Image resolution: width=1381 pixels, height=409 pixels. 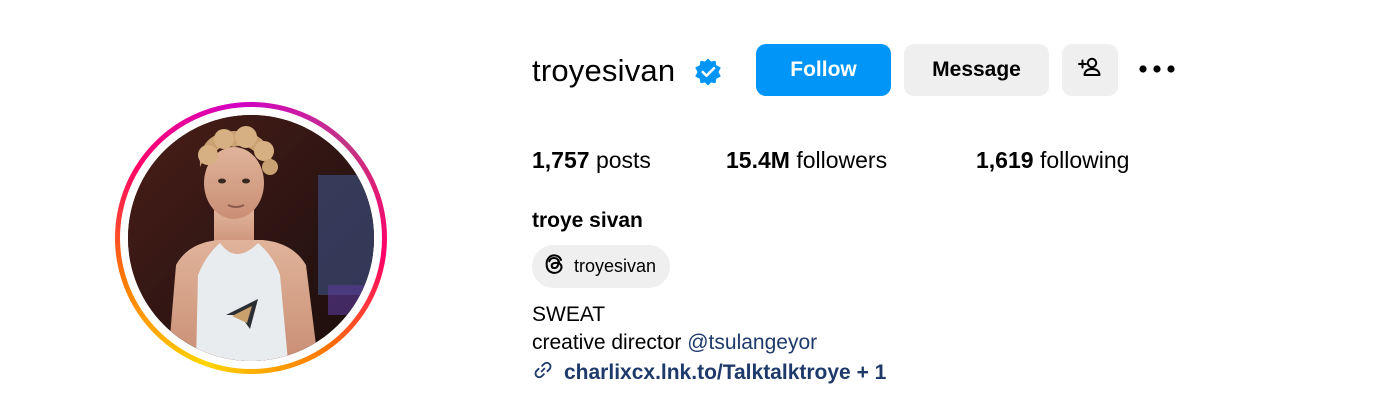 What do you see at coordinates (1005, 160) in the screenshot?
I see `following-count-value: 1,619` at bounding box center [1005, 160].